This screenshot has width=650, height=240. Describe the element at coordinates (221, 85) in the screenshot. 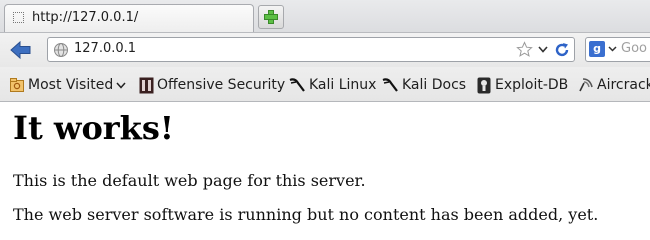

I see `bookmark-label: Offensive Security` at that location.